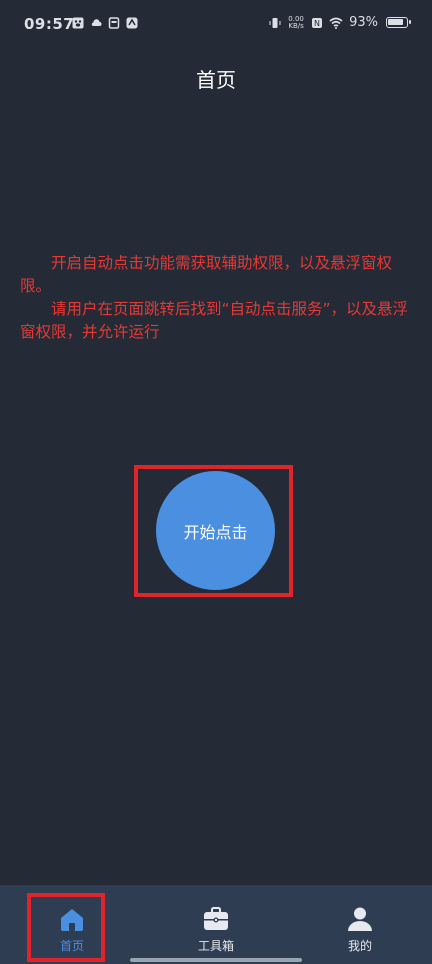 This screenshot has height=964, width=432. What do you see at coordinates (96, 22) in the screenshot?
I see `cloud-icon` at bounding box center [96, 22].